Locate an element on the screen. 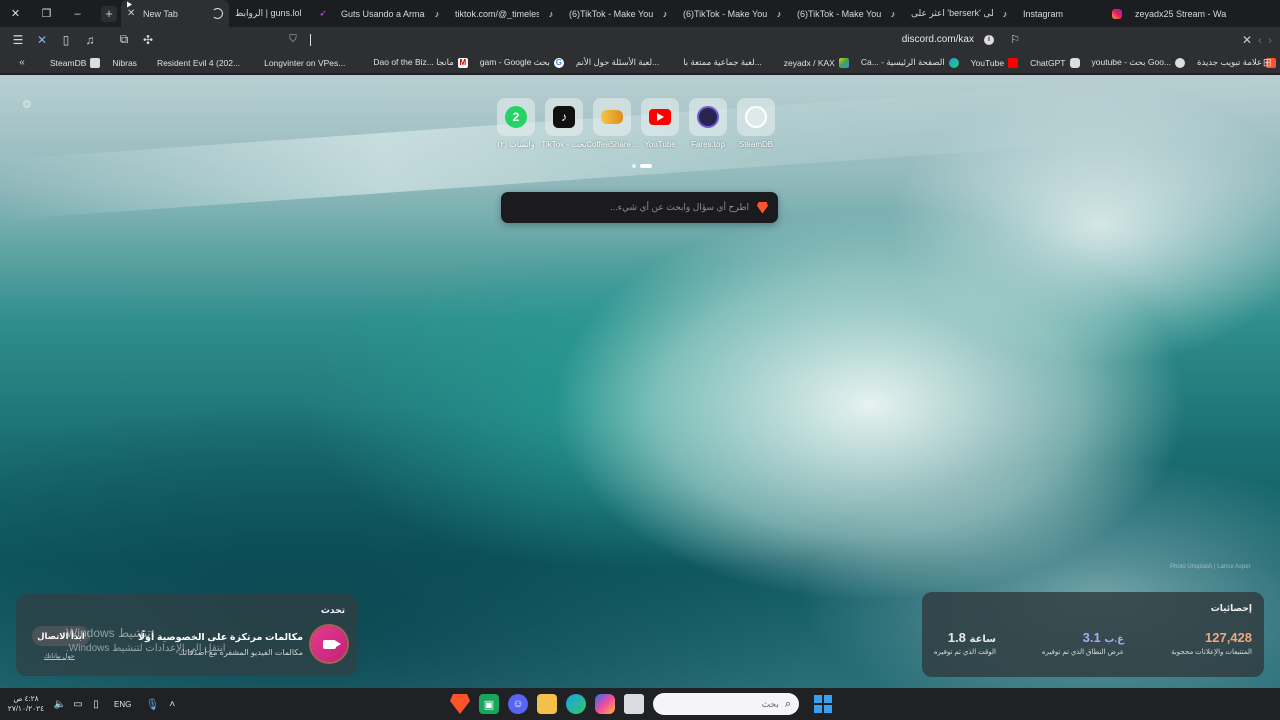  bookmark-chatgpt: ChatGPT is located at coordinates (1055, 62).